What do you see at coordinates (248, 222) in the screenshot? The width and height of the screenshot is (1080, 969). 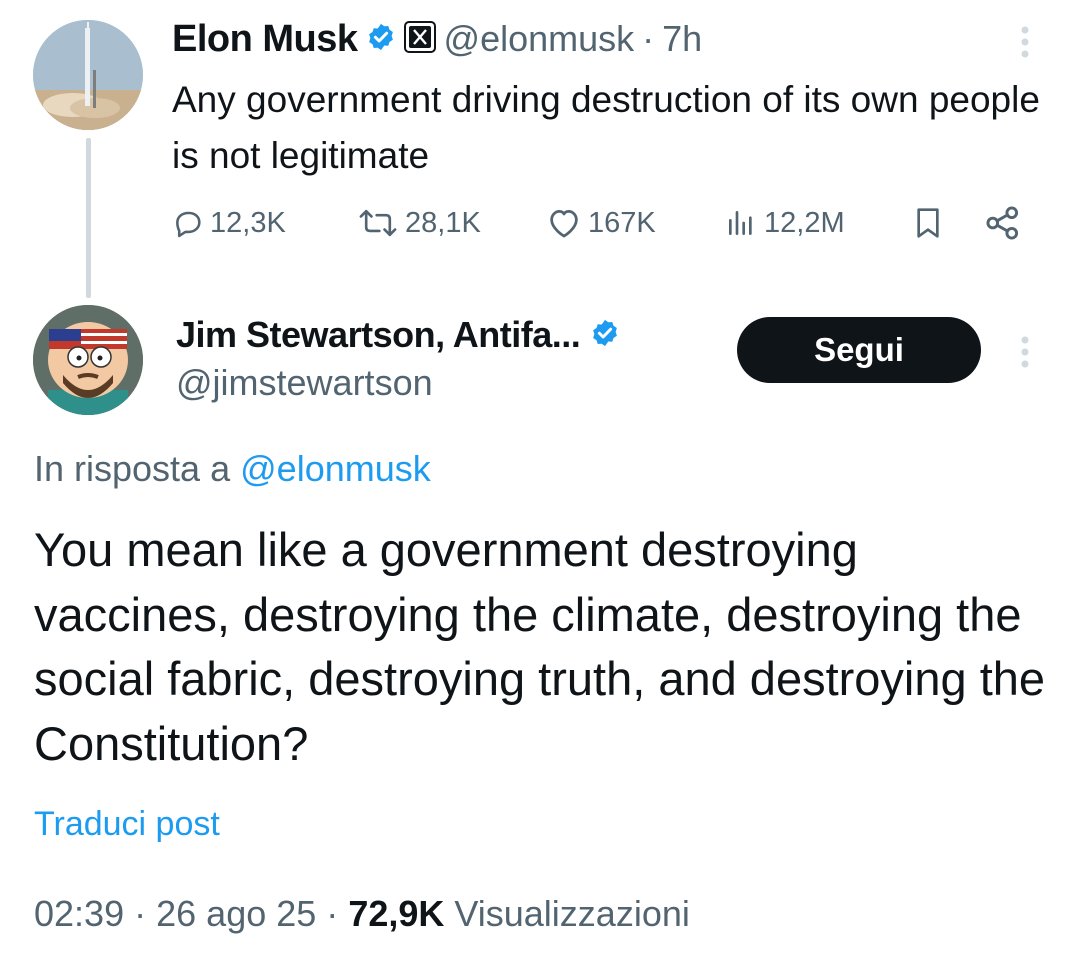 I see `reply-count: 12,3K` at bounding box center [248, 222].